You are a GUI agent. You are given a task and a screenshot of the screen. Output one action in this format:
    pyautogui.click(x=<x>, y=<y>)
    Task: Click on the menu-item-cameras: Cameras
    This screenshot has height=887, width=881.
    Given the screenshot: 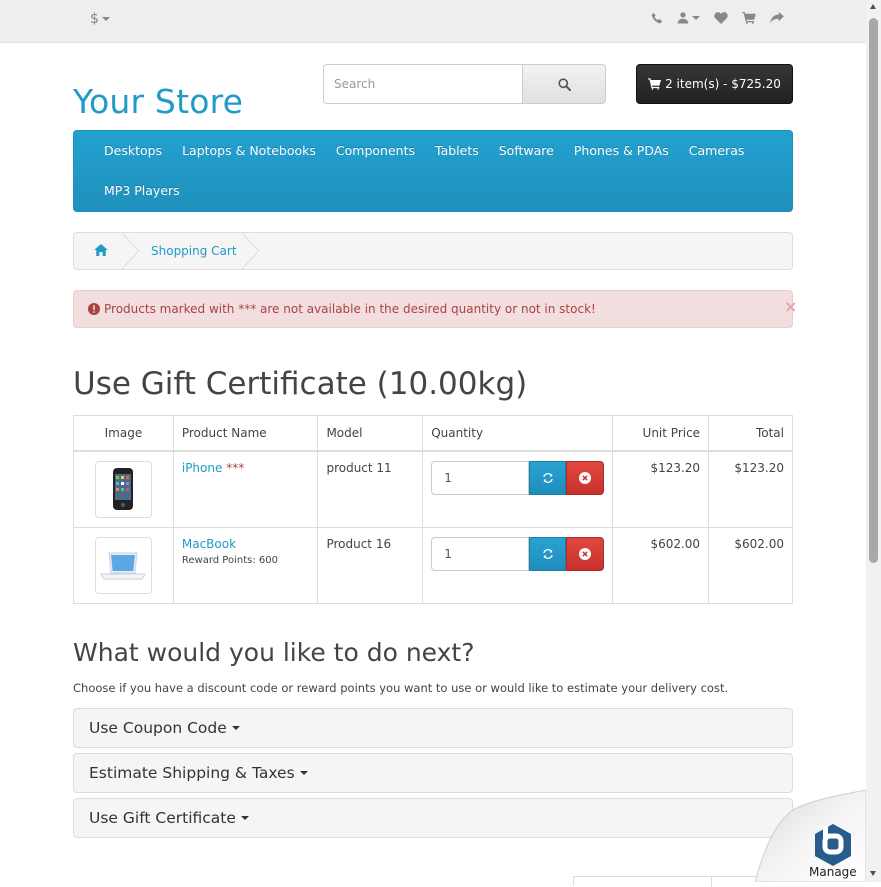 What is the action you would take?
    pyautogui.click(x=717, y=151)
    